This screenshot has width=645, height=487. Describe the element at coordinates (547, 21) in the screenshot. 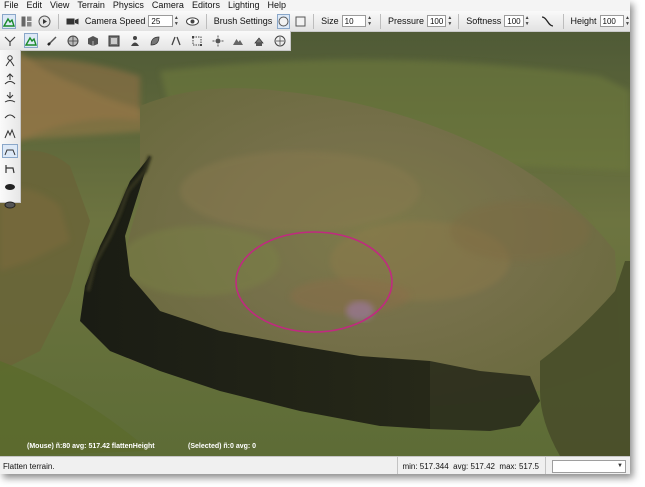

I see `softness-curve-icon` at that location.